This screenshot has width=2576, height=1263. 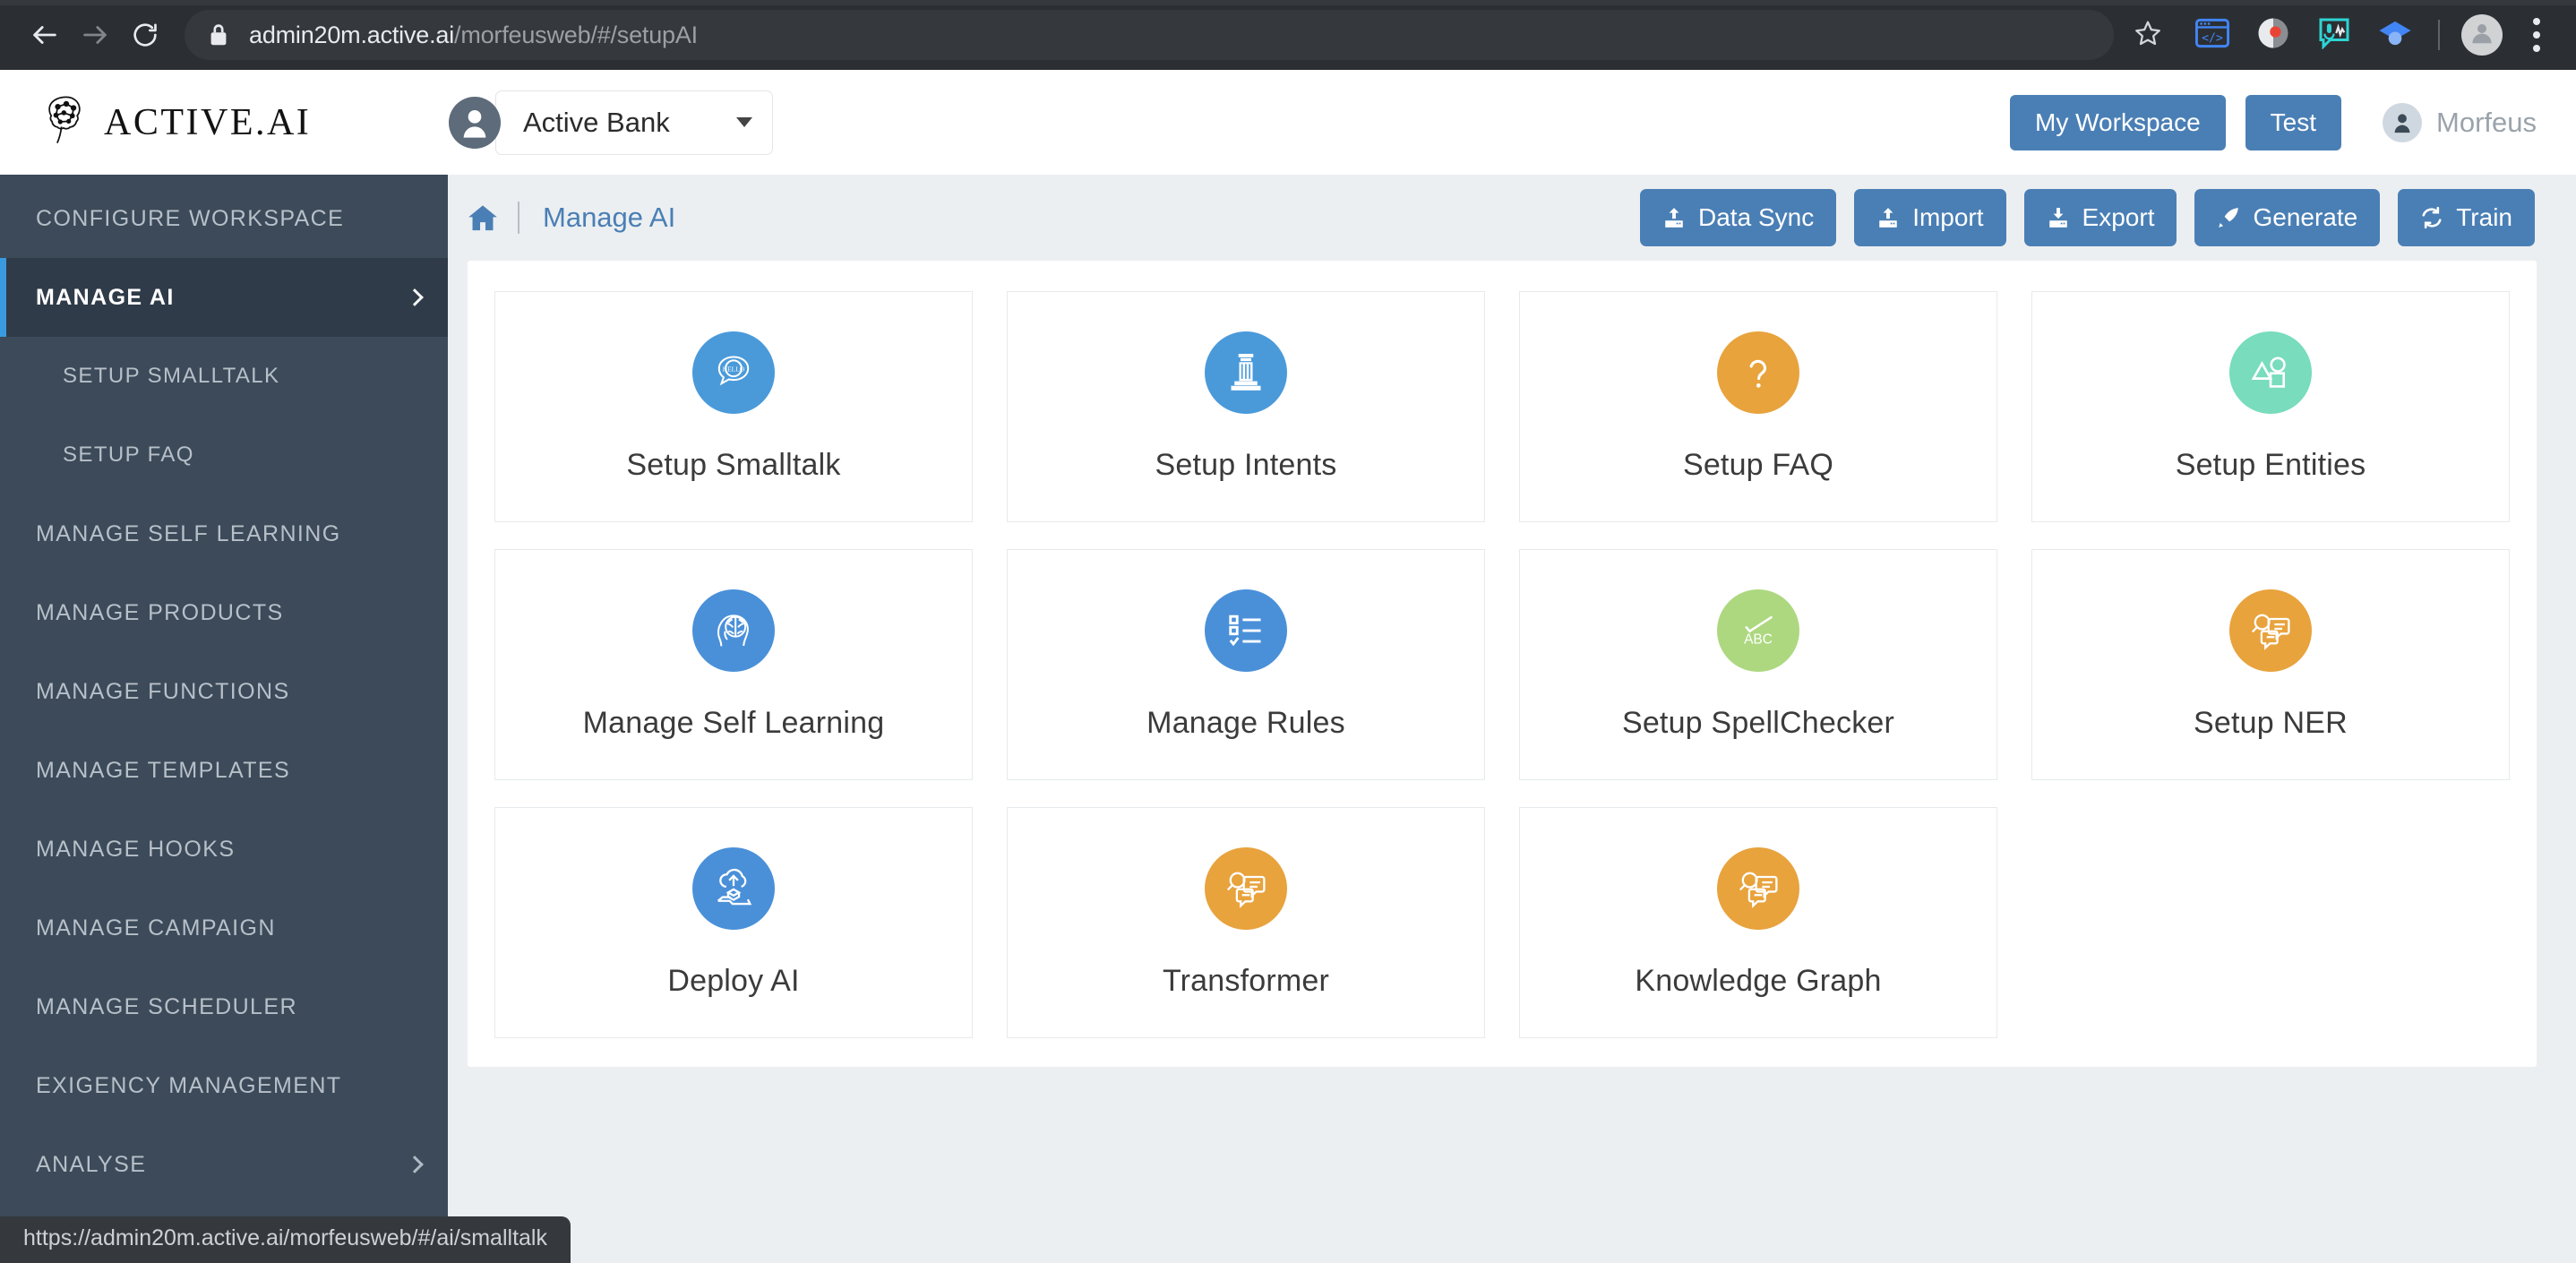 I want to click on workspace-select: Active Bank, so click(x=634, y=122).